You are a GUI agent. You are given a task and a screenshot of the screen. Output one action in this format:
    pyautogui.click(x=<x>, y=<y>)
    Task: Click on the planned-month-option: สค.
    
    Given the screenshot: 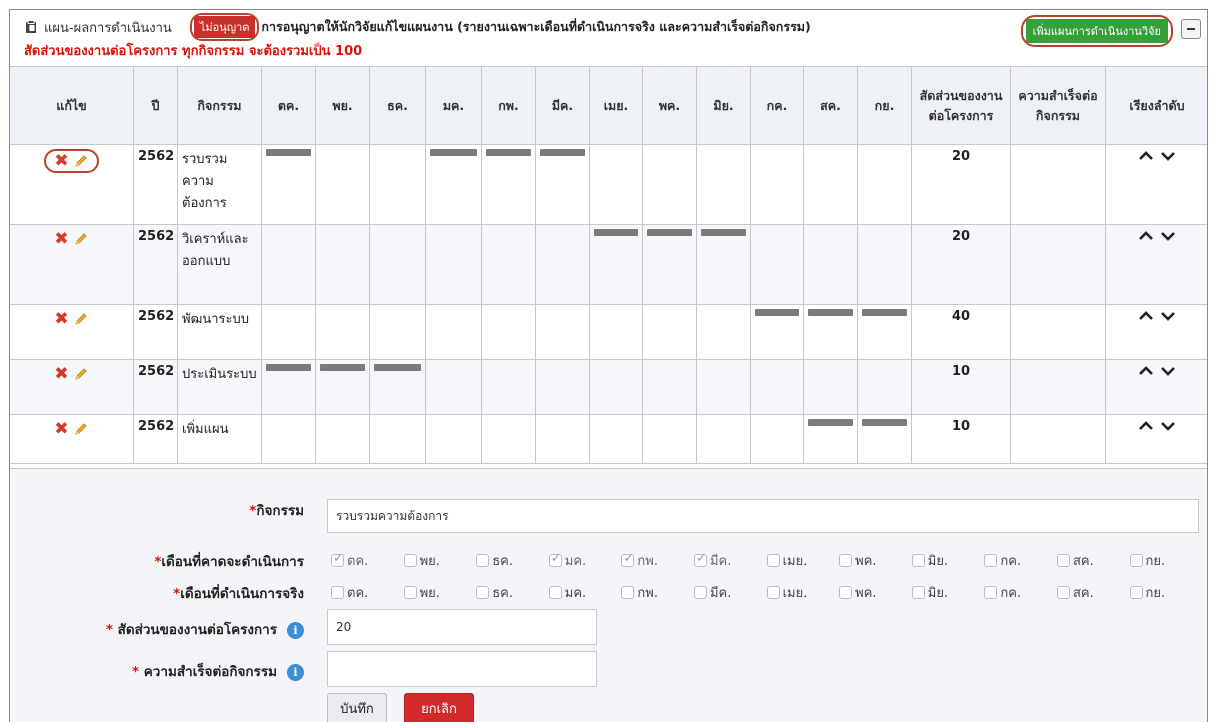 What is the action you would take?
    pyautogui.click(x=1093, y=560)
    